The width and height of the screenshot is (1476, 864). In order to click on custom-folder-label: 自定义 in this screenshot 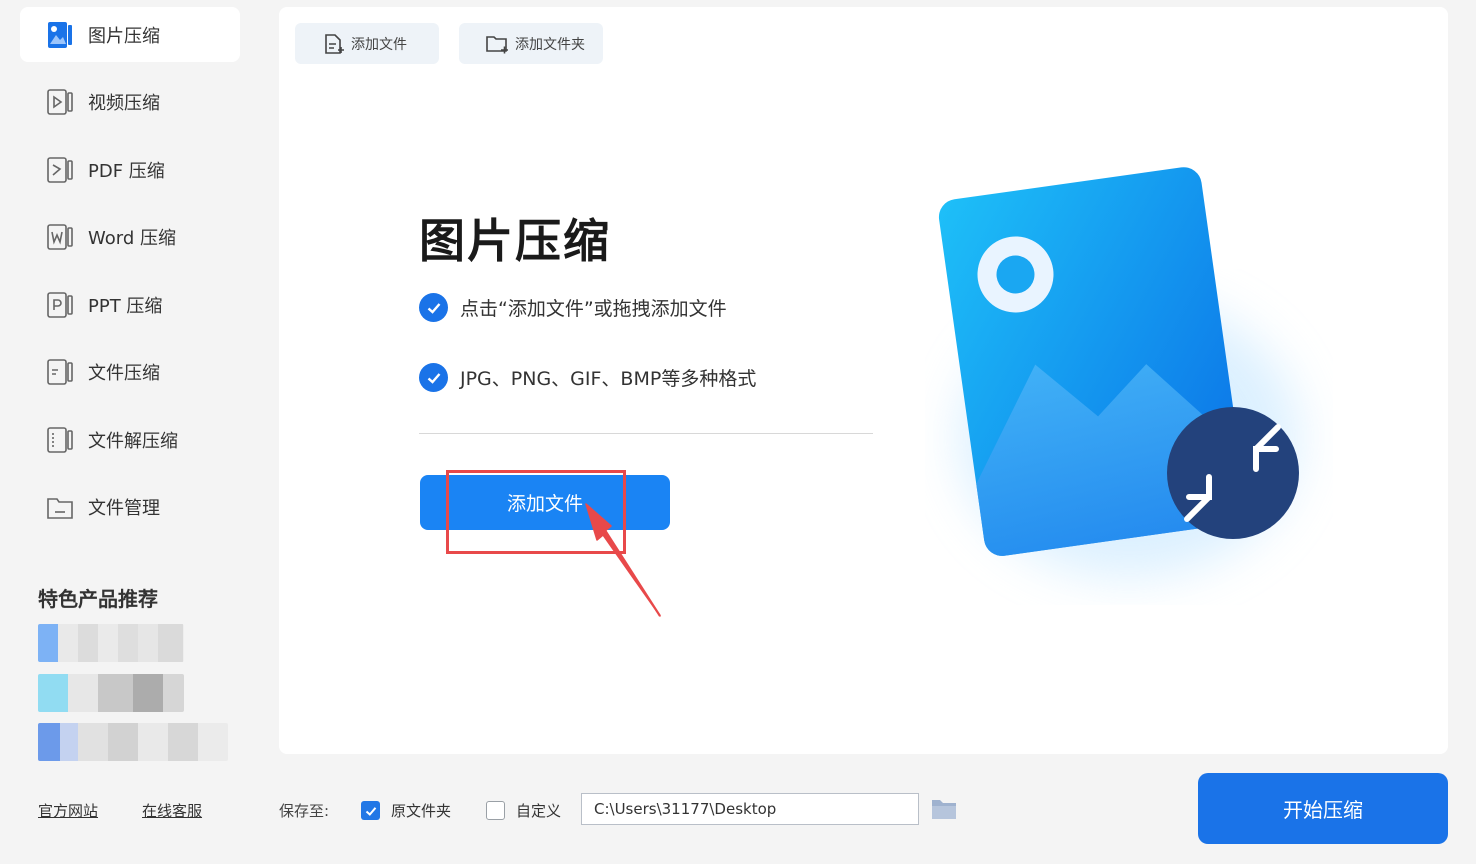, I will do `click(539, 811)`.